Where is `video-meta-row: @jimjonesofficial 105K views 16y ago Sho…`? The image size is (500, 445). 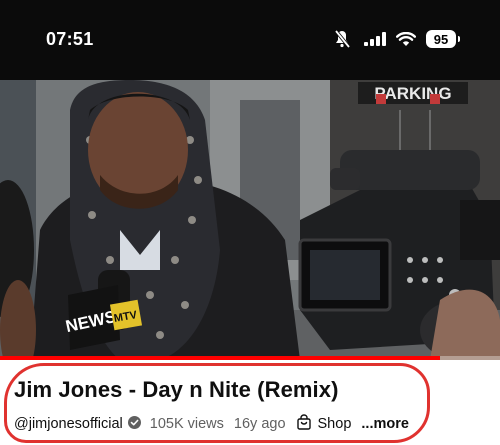
video-meta-row: @jimjonesofficial 105K views 16y ago Sho… is located at coordinates (211, 424).